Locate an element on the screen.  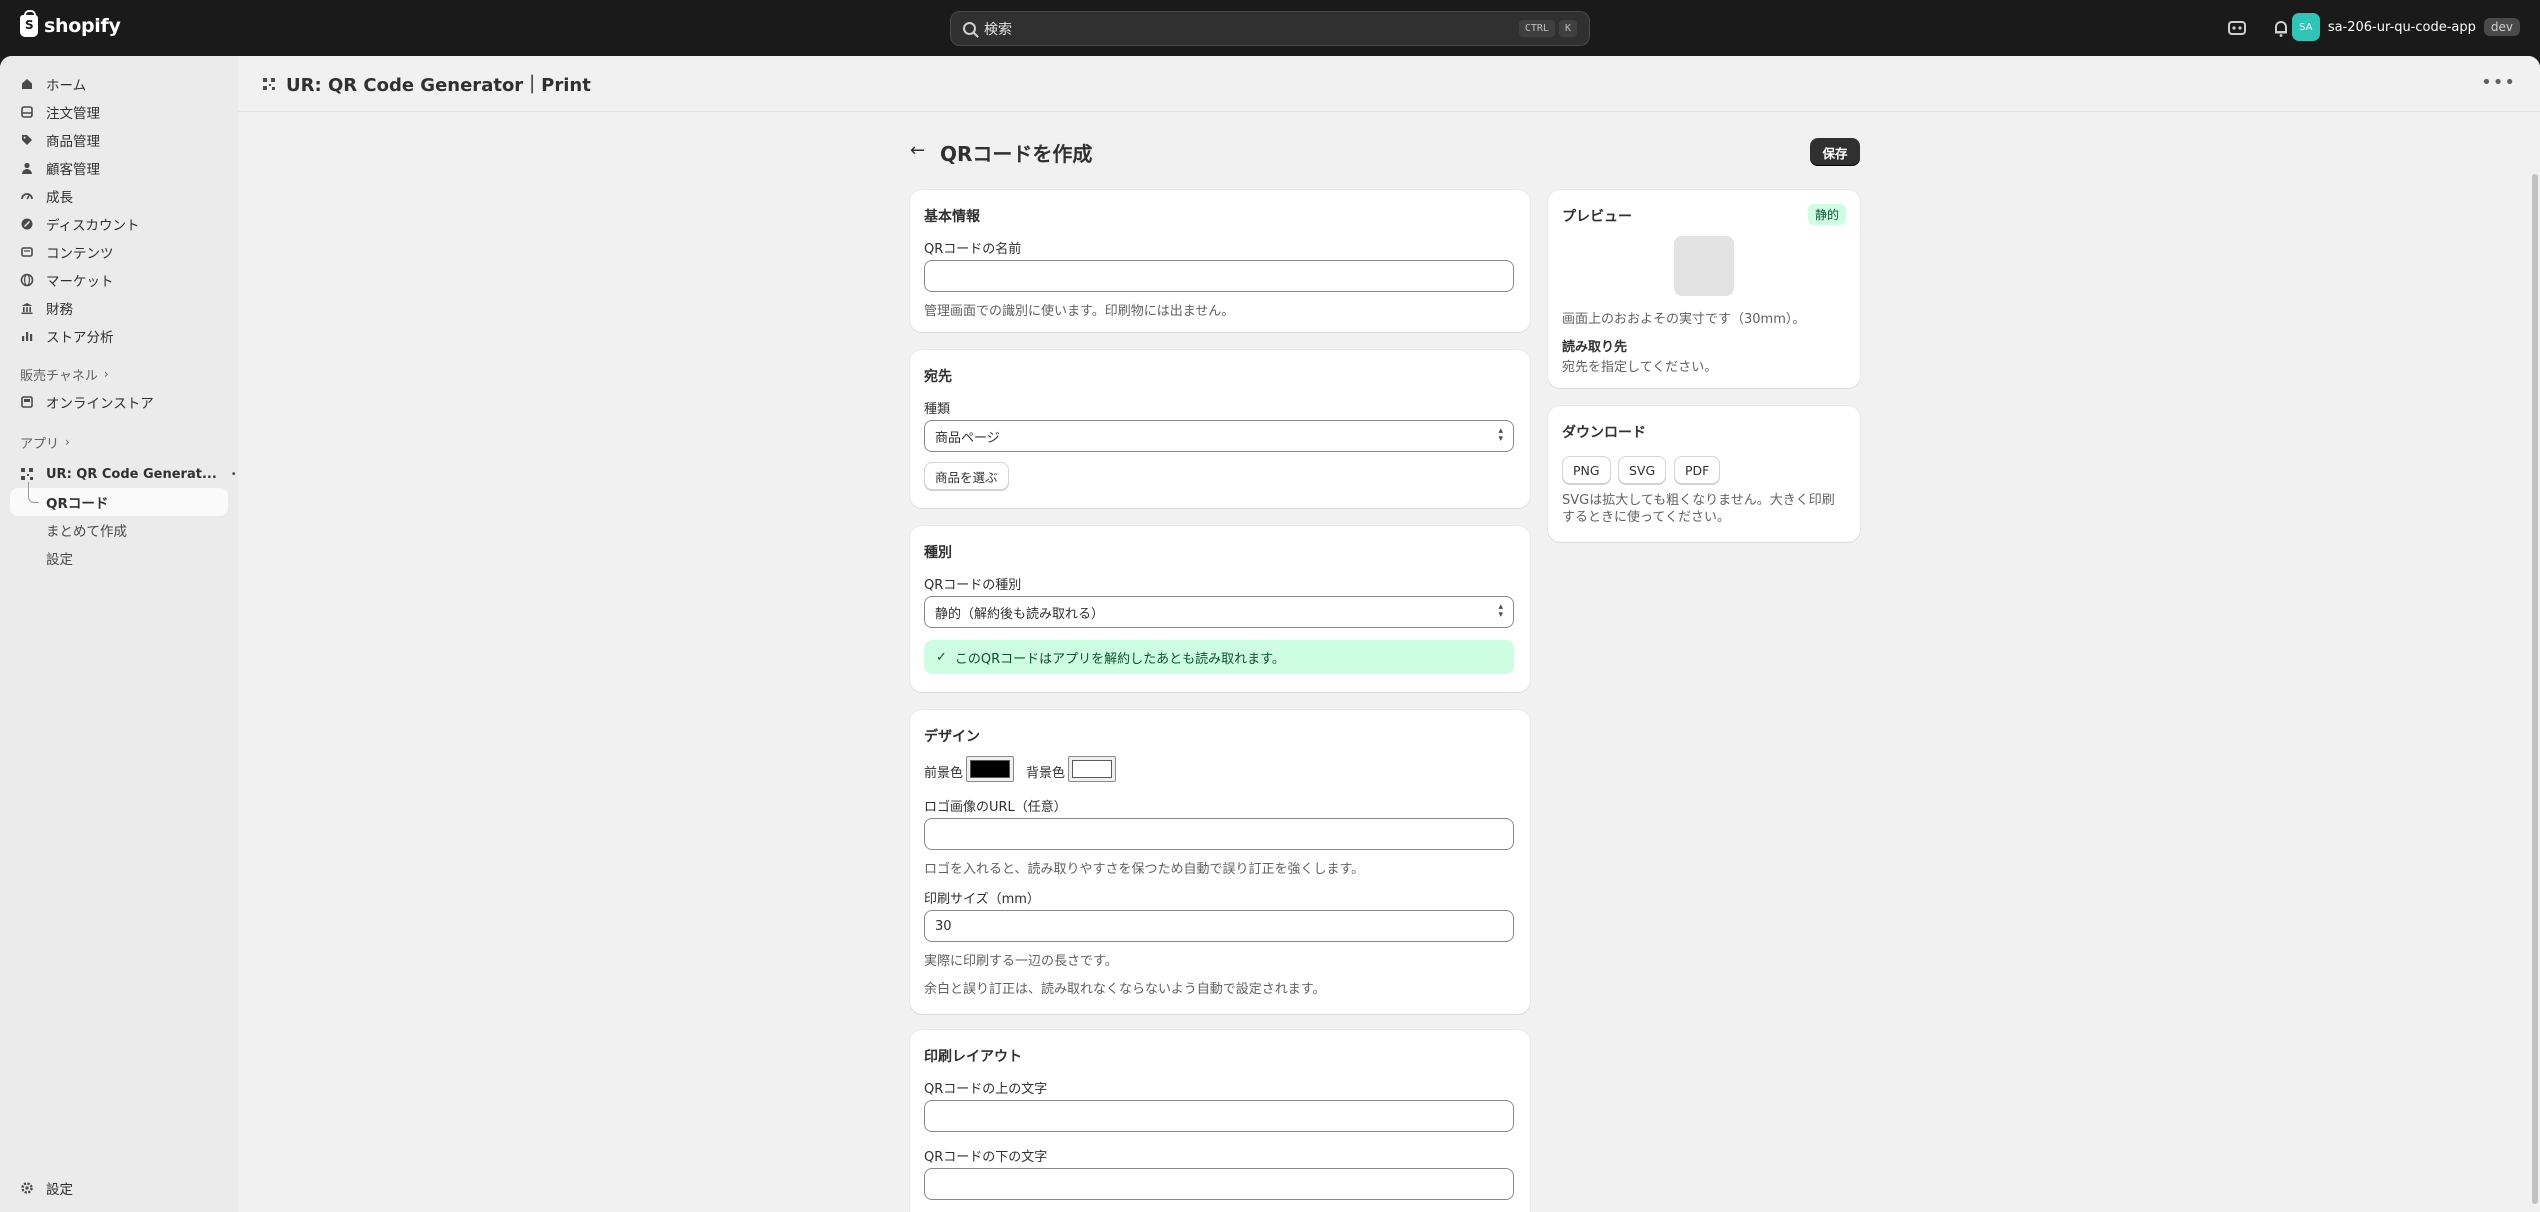
print-size-help: 実際に印刷する一辺の長さです。 is located at coordinates (1021, 961).